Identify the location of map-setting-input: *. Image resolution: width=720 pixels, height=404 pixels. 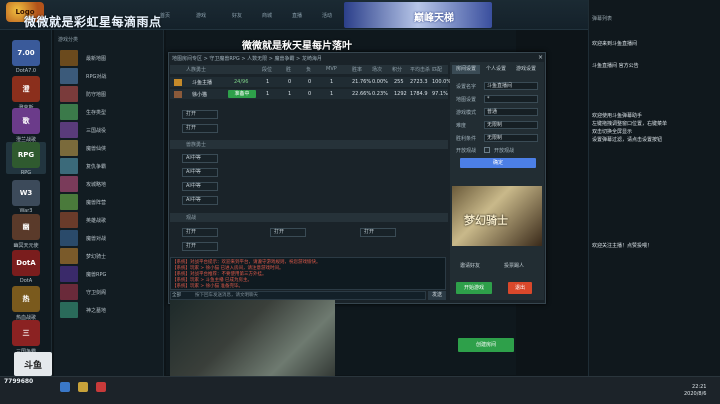
(511, 99).